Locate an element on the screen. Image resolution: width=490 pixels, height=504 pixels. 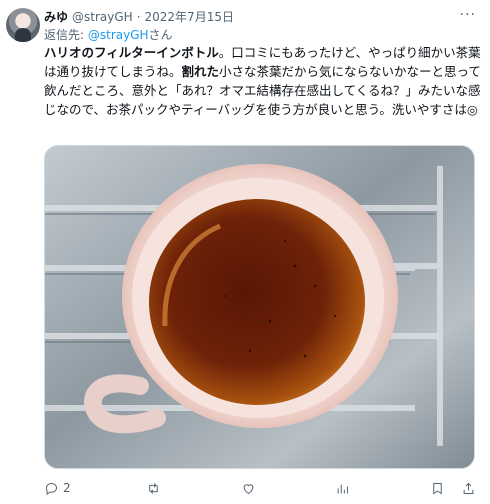
reply-mention-link: @strayGH is located at coordinates (118, 35).